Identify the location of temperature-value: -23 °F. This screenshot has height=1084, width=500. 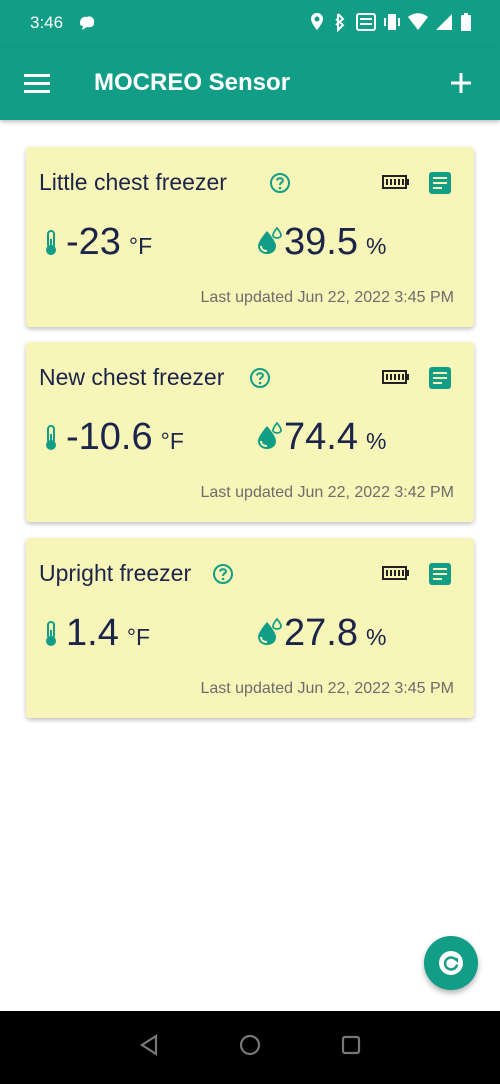
(109, 242).